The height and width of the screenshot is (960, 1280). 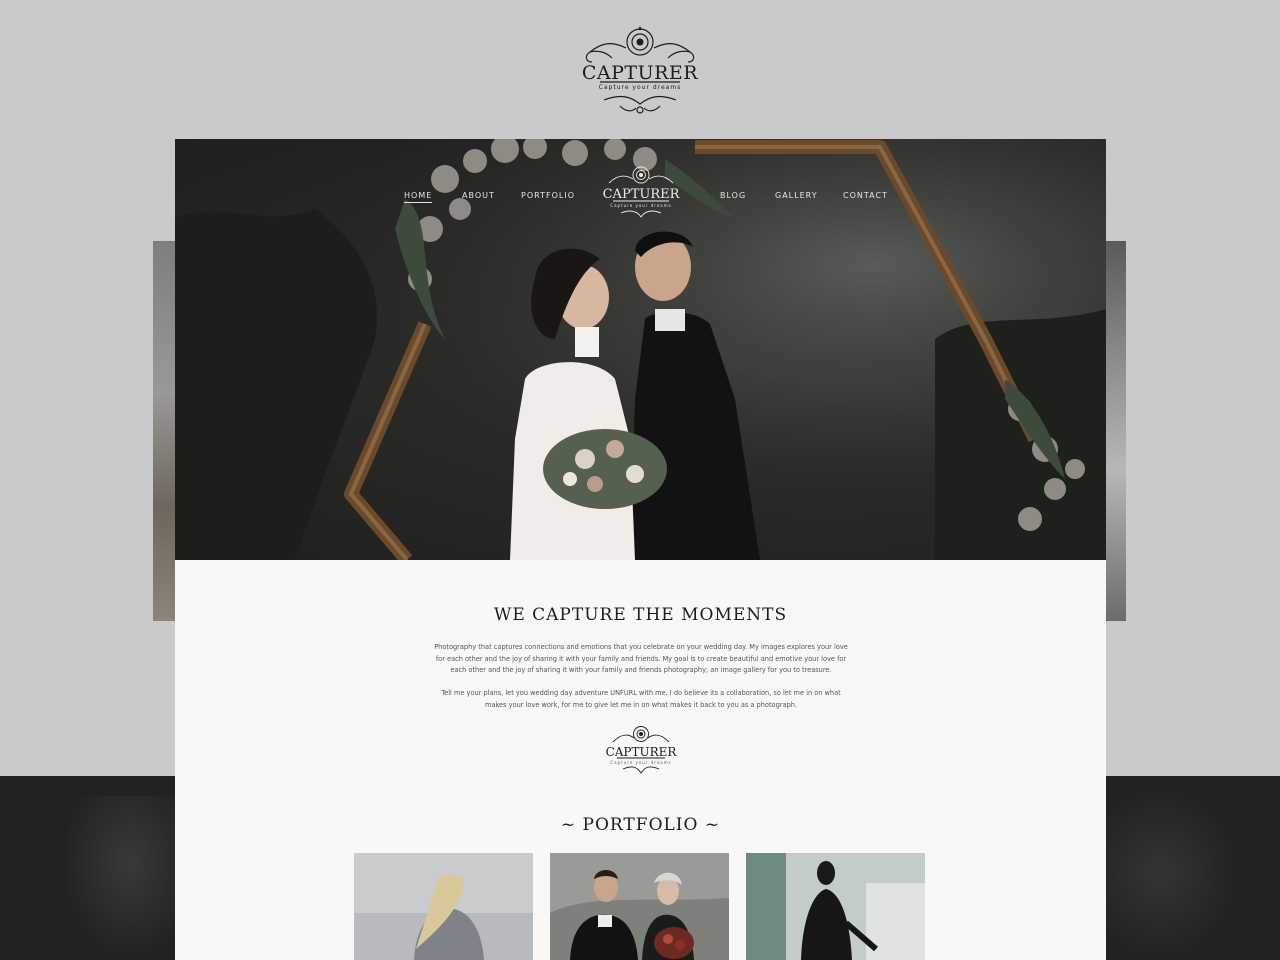 I want to click on nav-gallery: GALLERY, so click(x=796, y=195).